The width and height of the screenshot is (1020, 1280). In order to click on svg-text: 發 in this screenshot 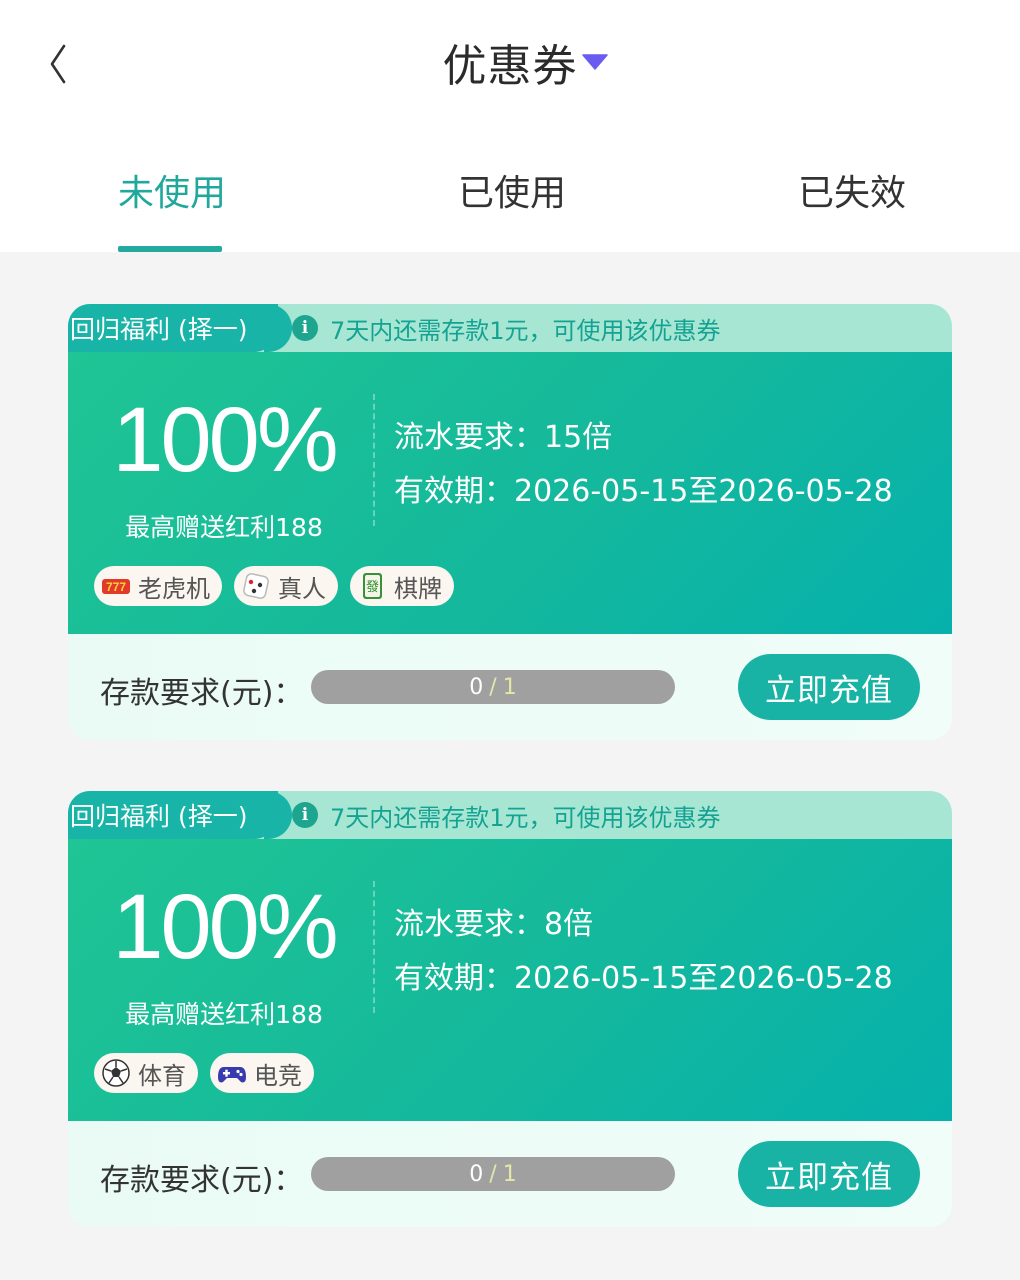, I will do `click(372, 587)`.